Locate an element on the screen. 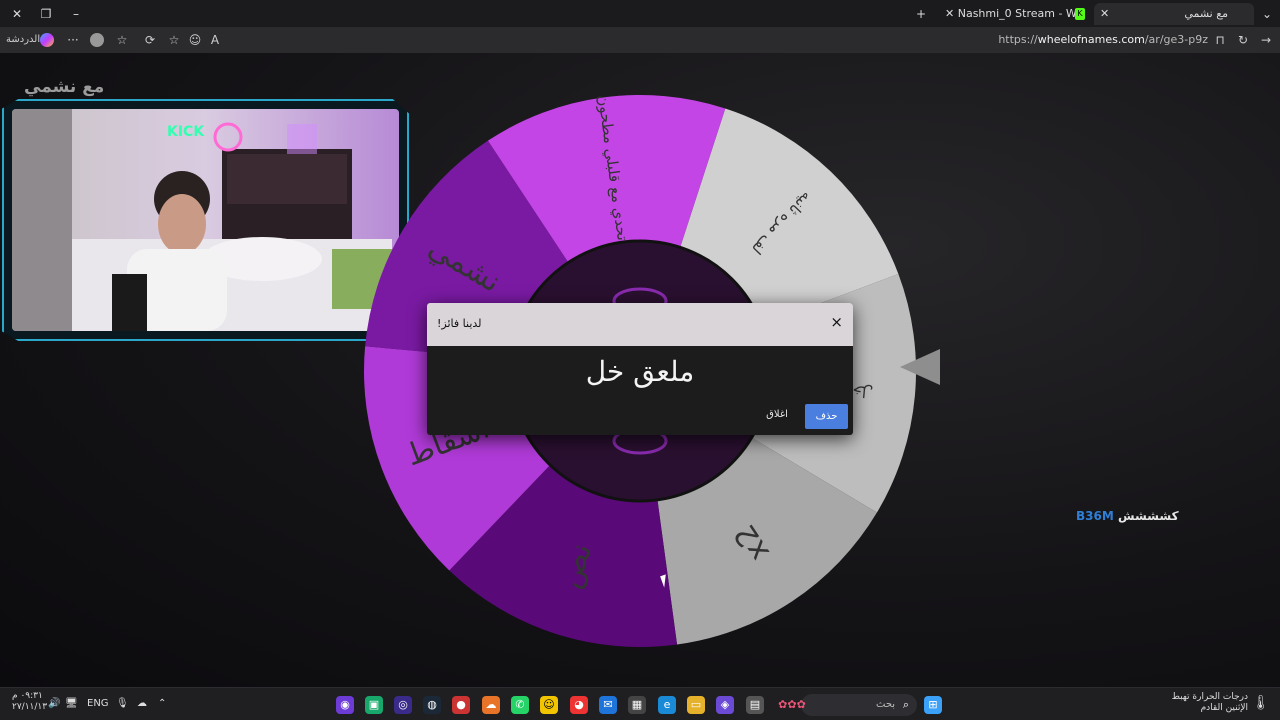 This screenshot has height=720, width=1280. winner-dialog: لدينا فائز! × ملعق خل اغلاق حذف is located at coordinates (640, 369).